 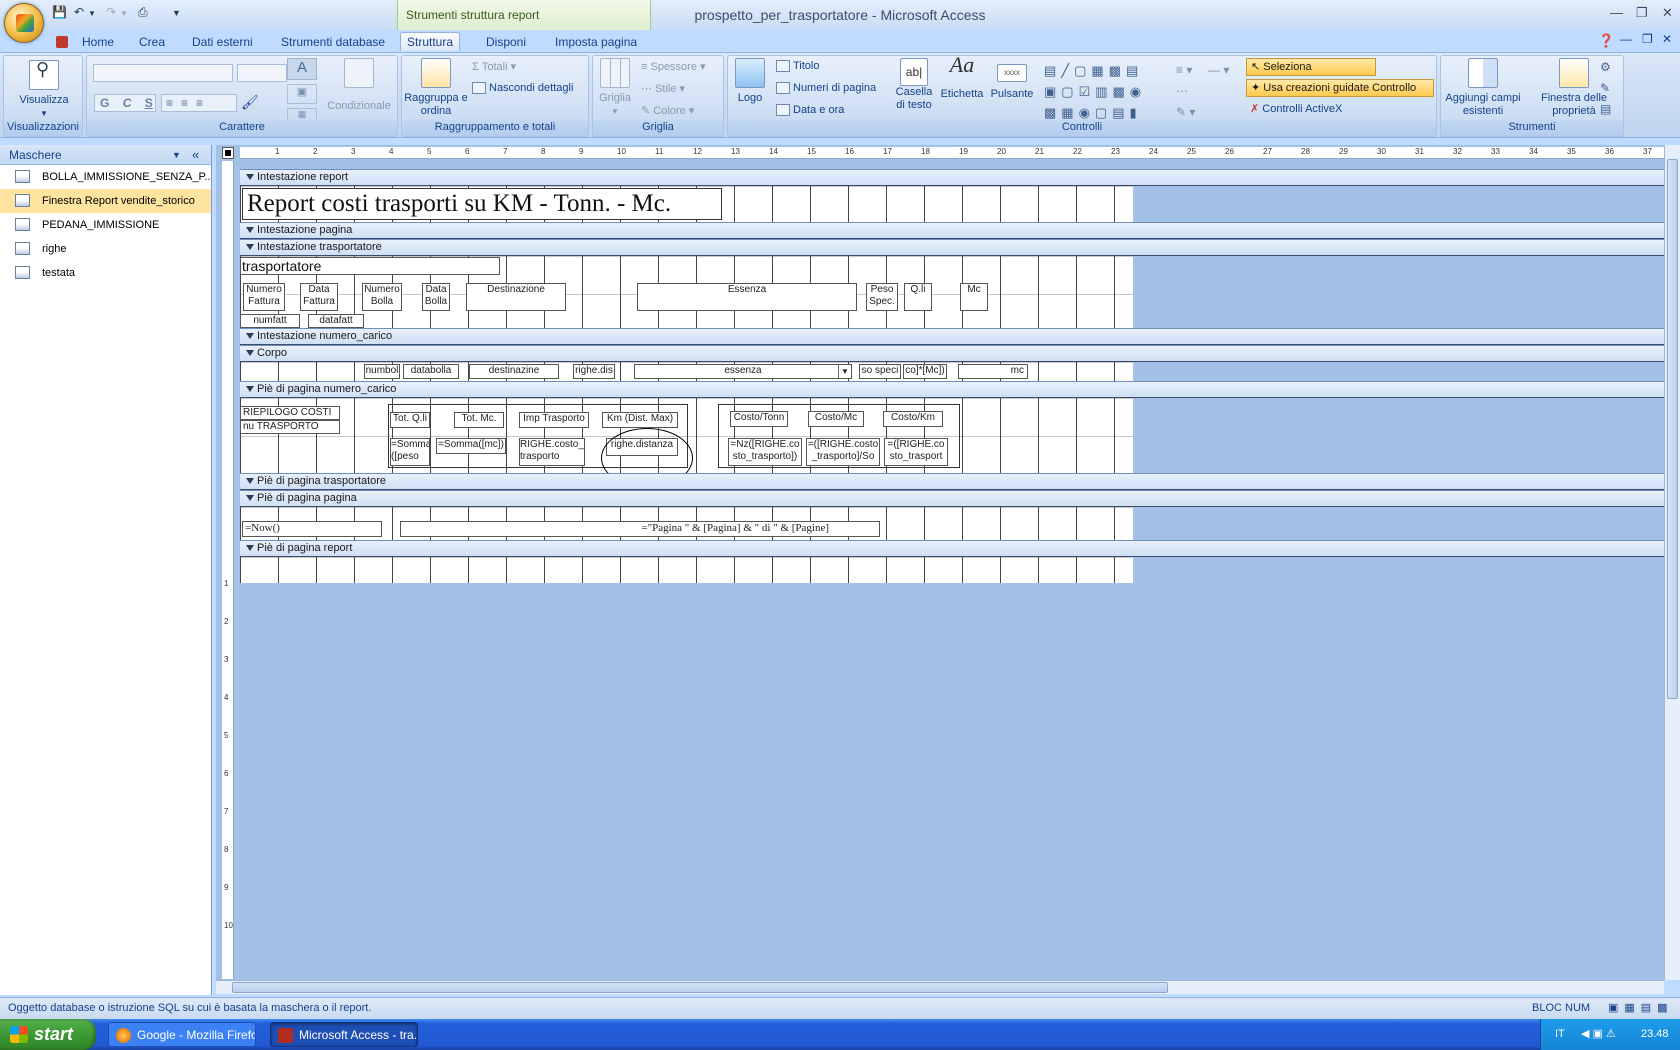 I want to click on controls-gallery: ▤╱▢▦▩▤ ▣▢☑▥▩◉ ▩▦◉▢▤▮, so click(x=1106, y=91).